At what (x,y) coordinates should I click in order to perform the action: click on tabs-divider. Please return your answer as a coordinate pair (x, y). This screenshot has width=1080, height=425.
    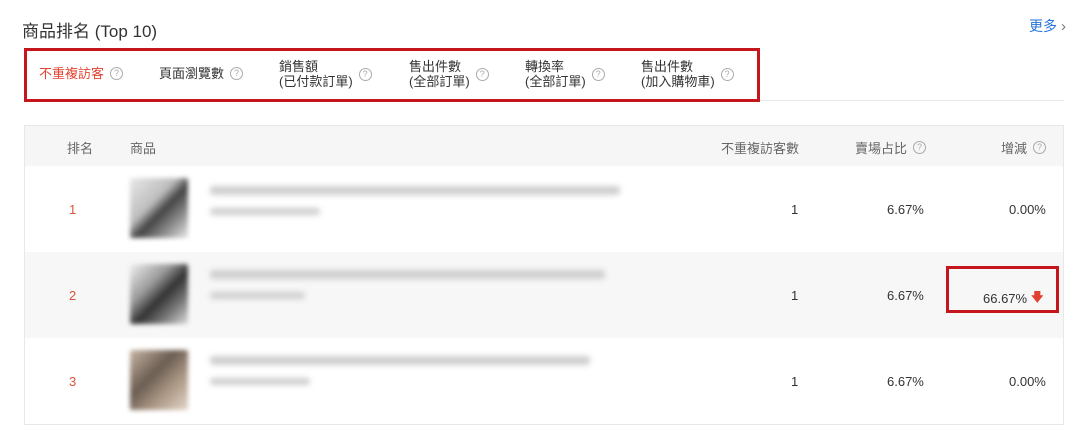
    Looking at the image, I should click on (912, 100).